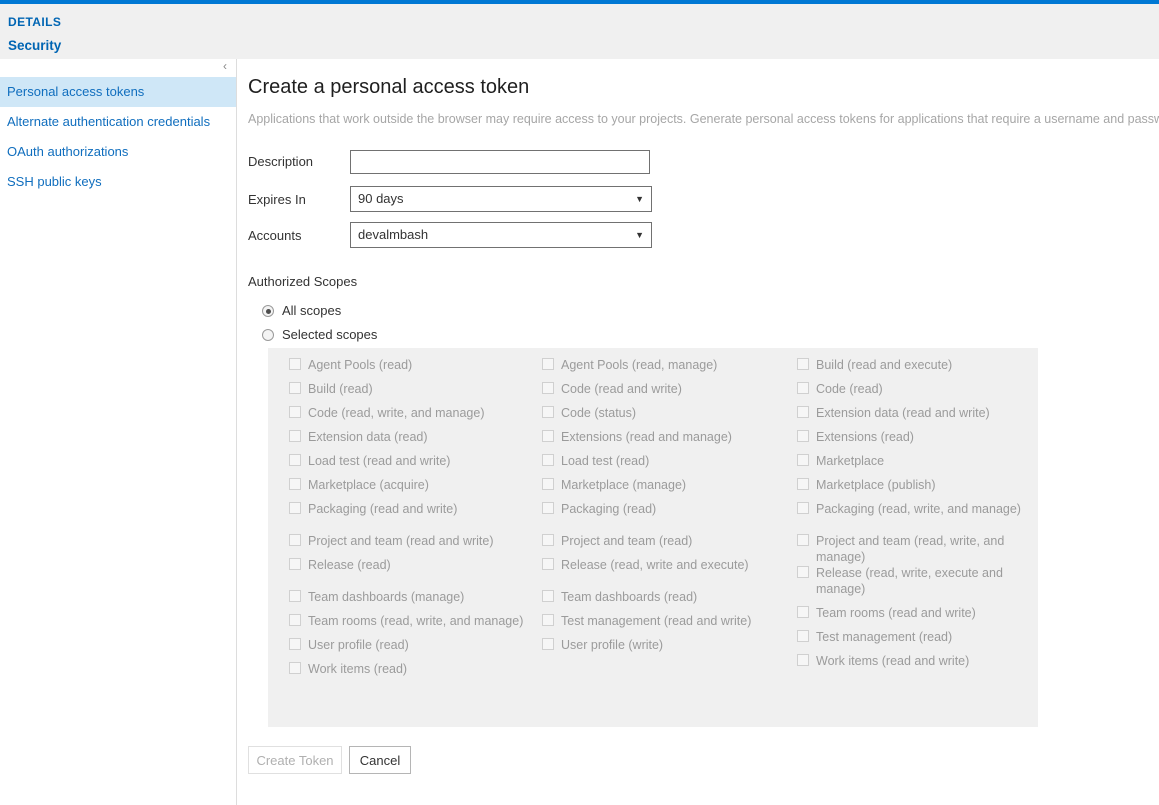  Describe the element at coordinates (405, 513) in the screenshot. I see `scope-checkbox-row: Packaging (read and write)` at that location.